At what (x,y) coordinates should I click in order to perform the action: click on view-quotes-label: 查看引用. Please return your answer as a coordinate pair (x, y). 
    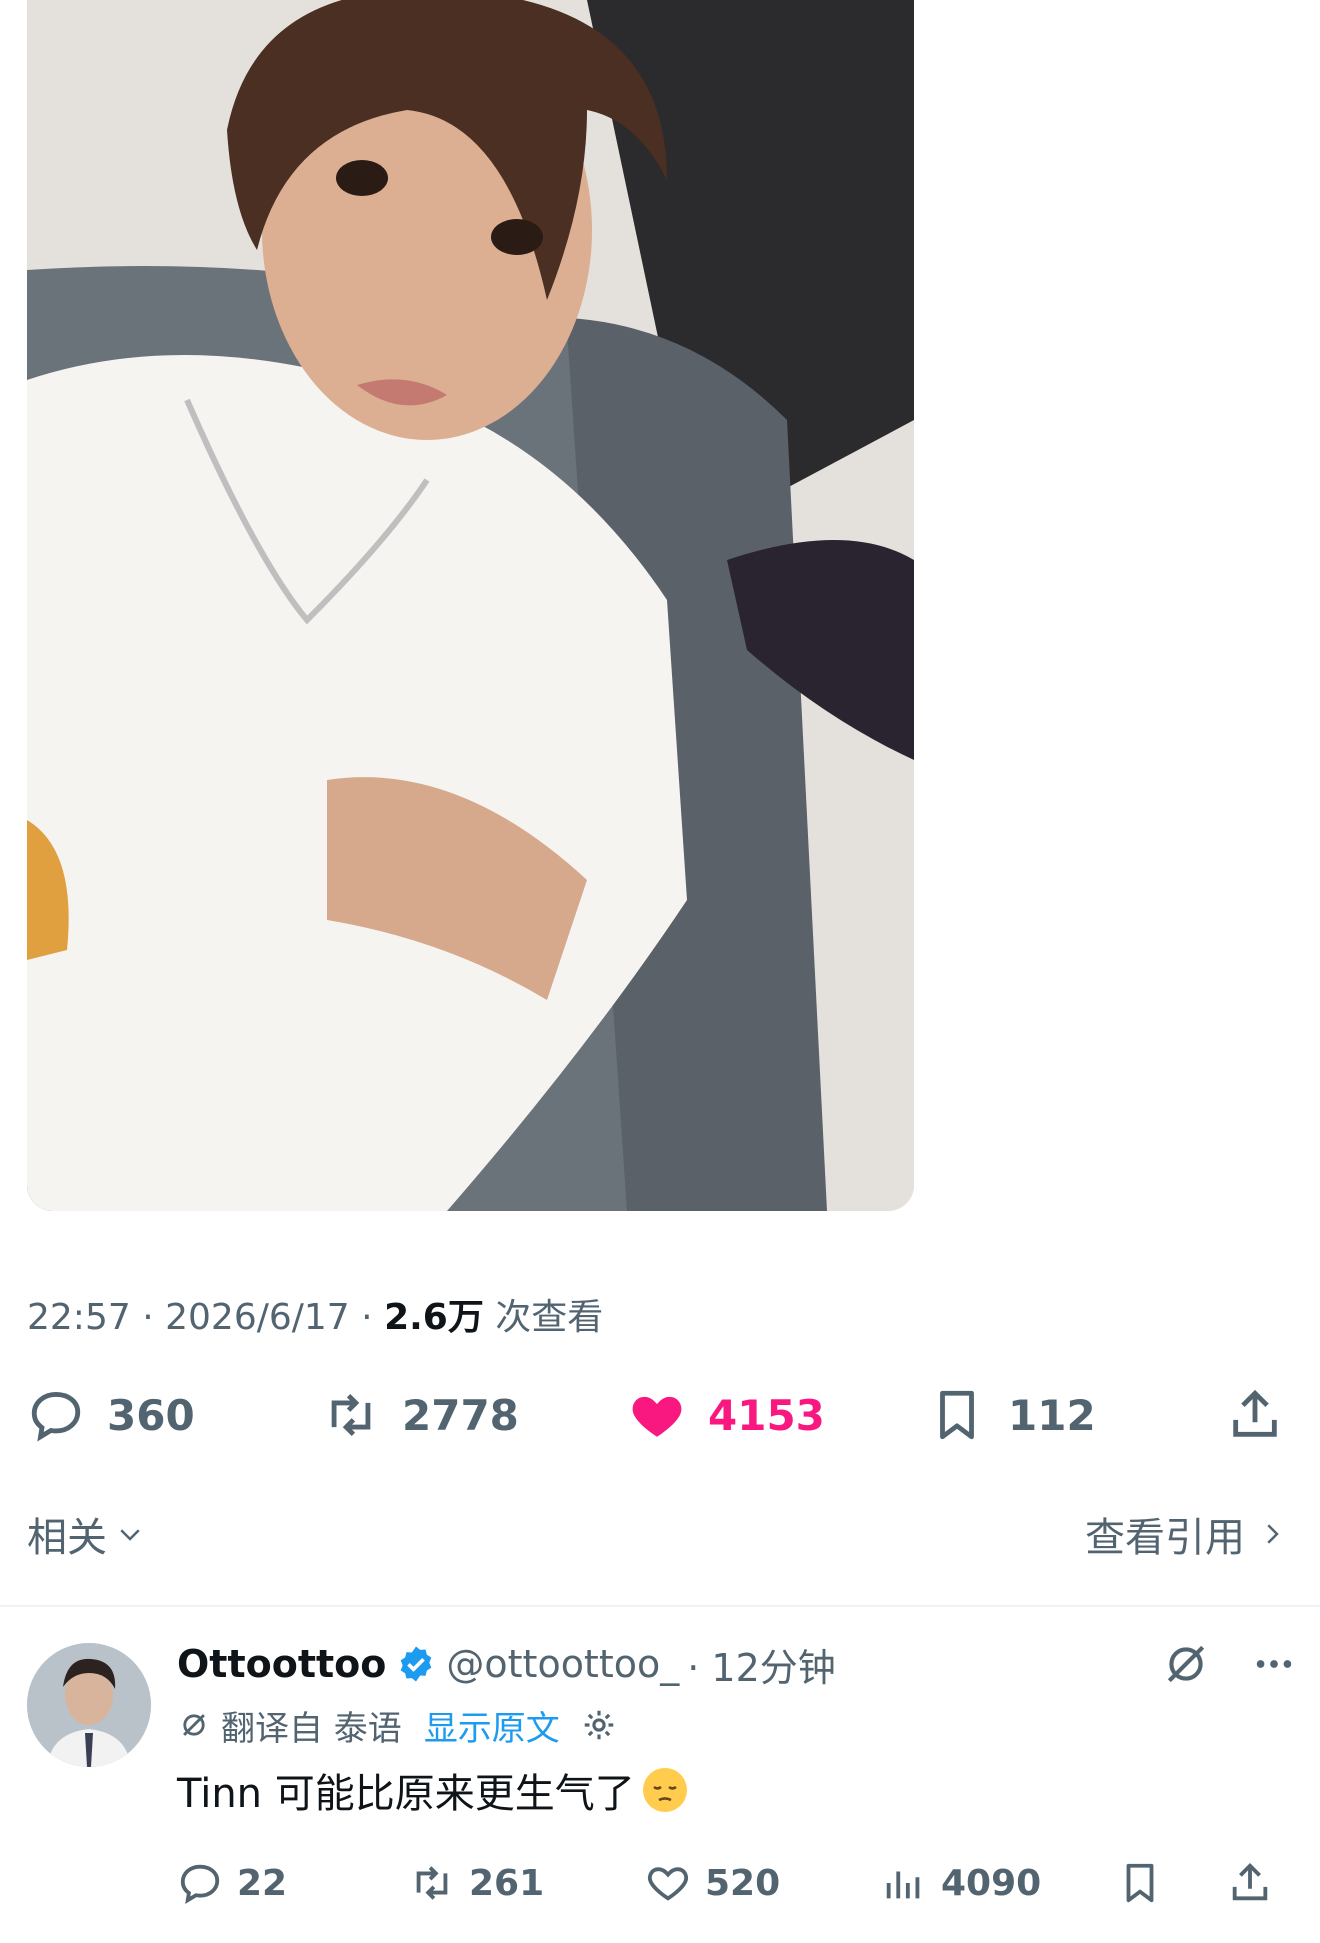
    Looking at the image, I should click on (1165, 1538).